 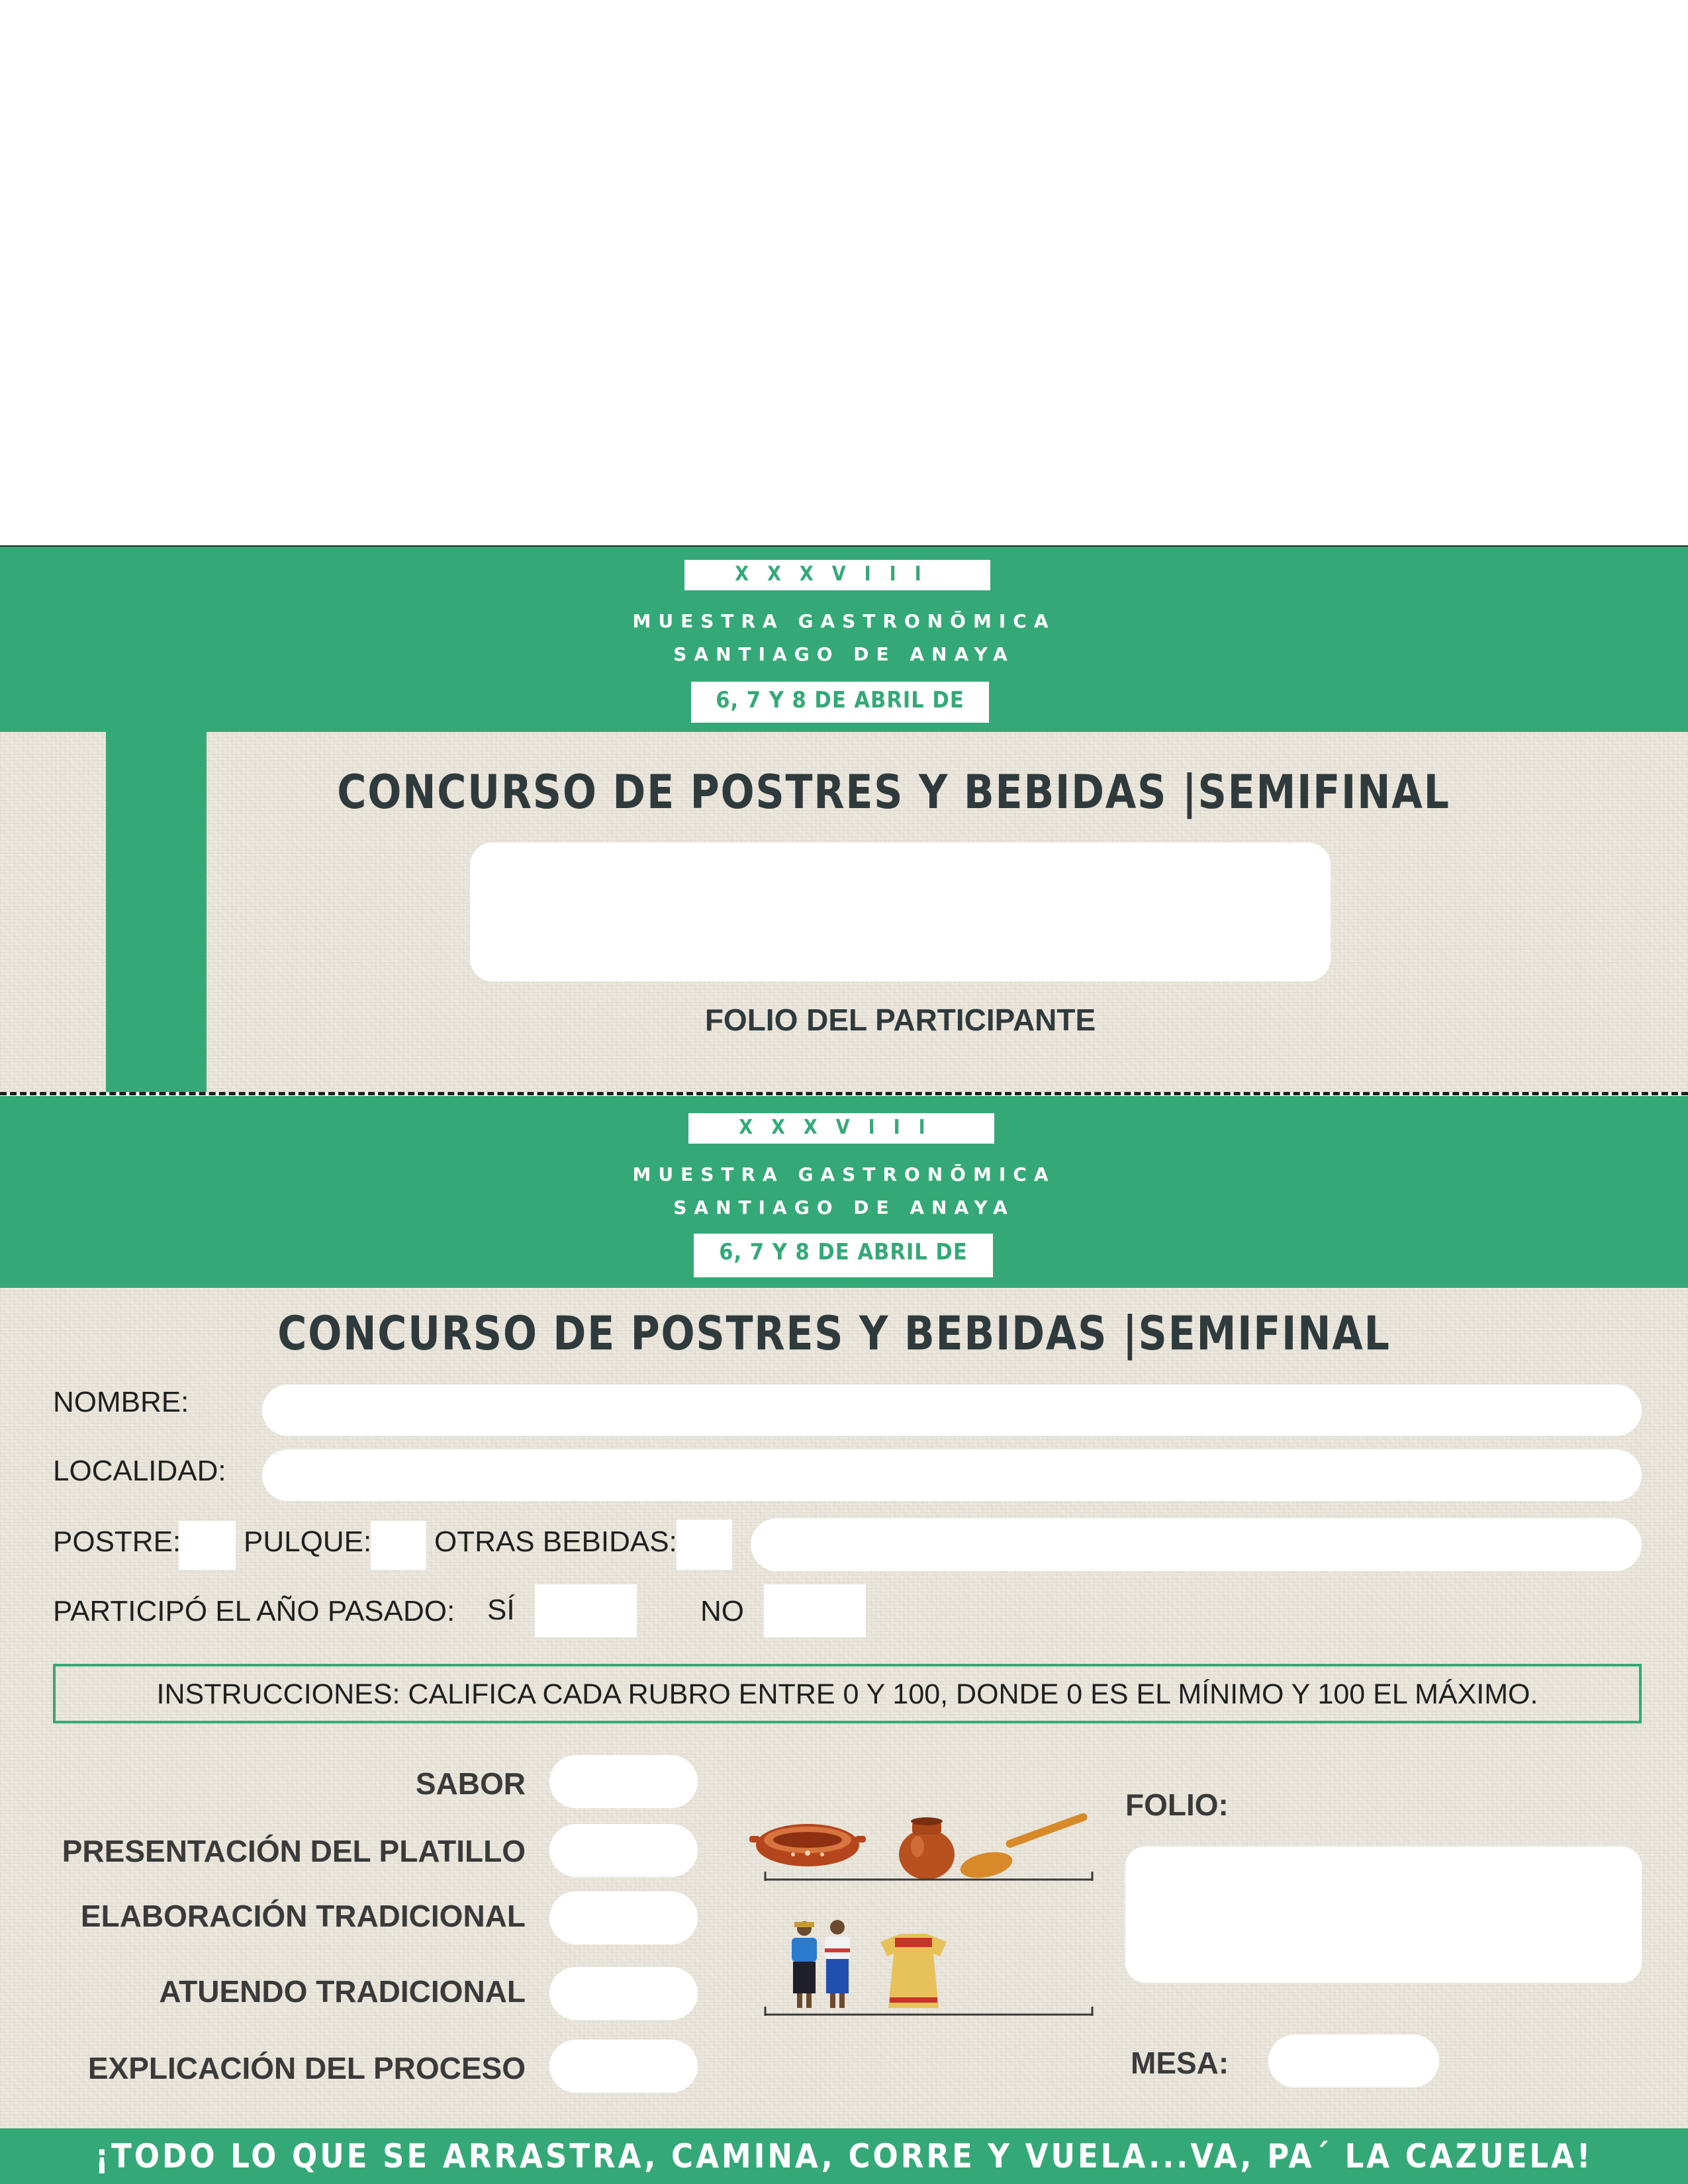 What do you see at coordinates (844, 1207) in the screenshot?
I see `form-event-line2: SANTIAGO DE ANAYA` at bounding box center [844, 1207].